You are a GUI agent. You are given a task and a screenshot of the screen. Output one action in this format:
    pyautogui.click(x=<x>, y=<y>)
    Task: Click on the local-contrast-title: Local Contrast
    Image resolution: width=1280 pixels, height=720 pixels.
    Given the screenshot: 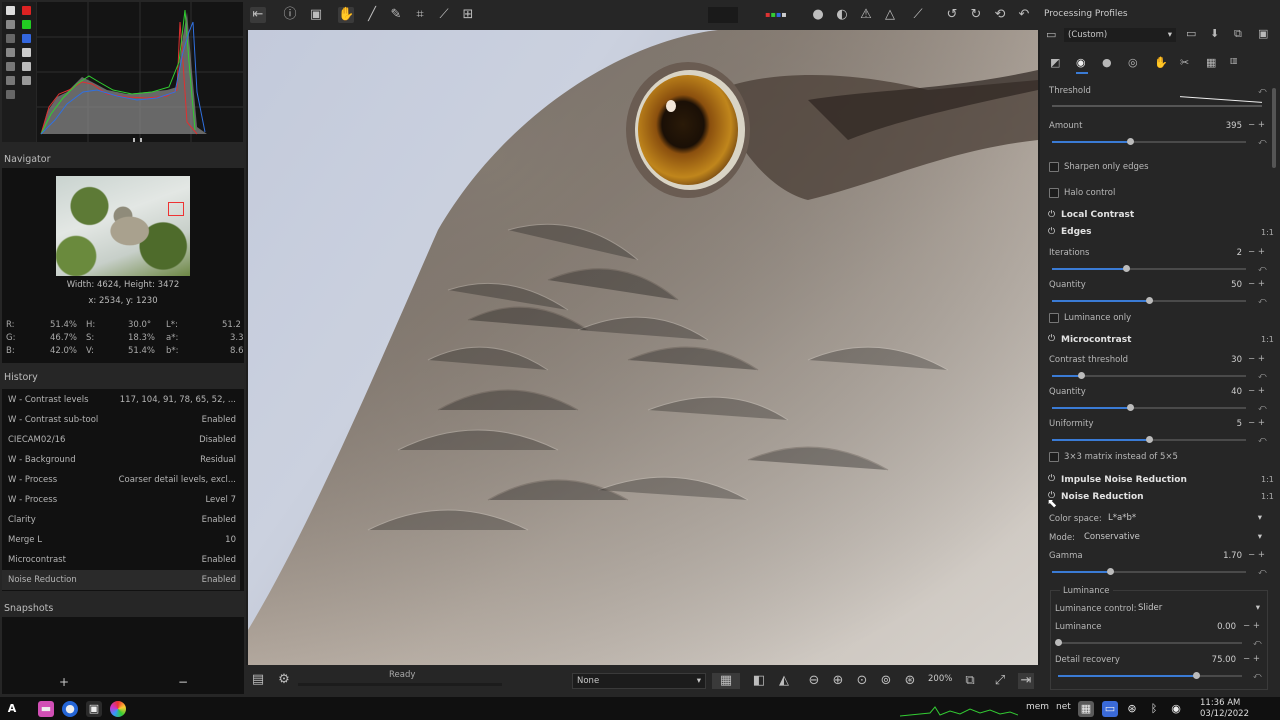 What is the action you would take?
    pyautogui.click(x=1097, y=215)
    